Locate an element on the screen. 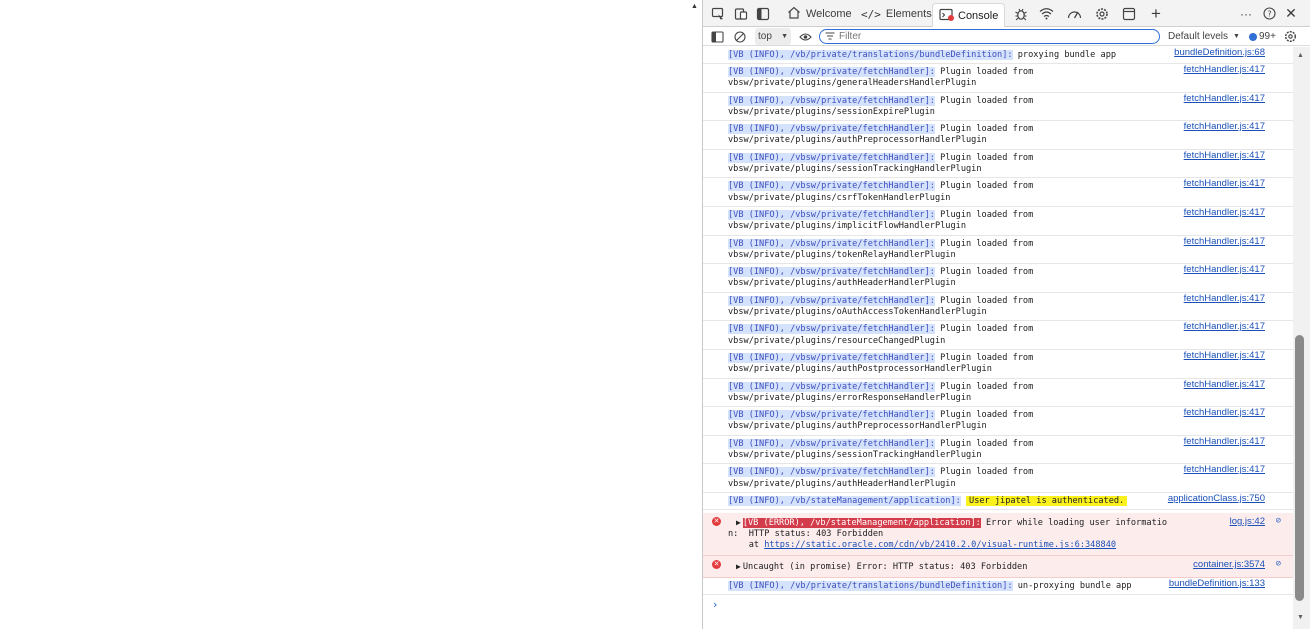 The width and height of the screenshot is (1310, 629). message-bubble-icon is located at coordinates (1253, 36).